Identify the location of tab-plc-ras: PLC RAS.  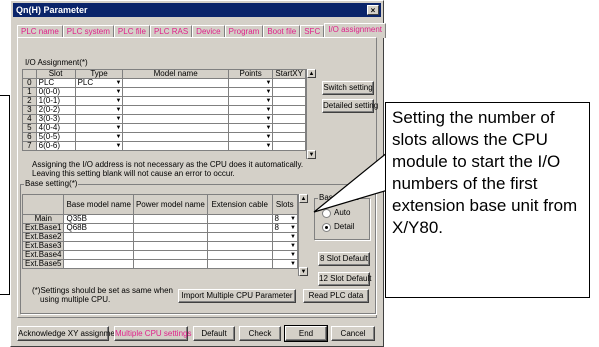
(171, 31).